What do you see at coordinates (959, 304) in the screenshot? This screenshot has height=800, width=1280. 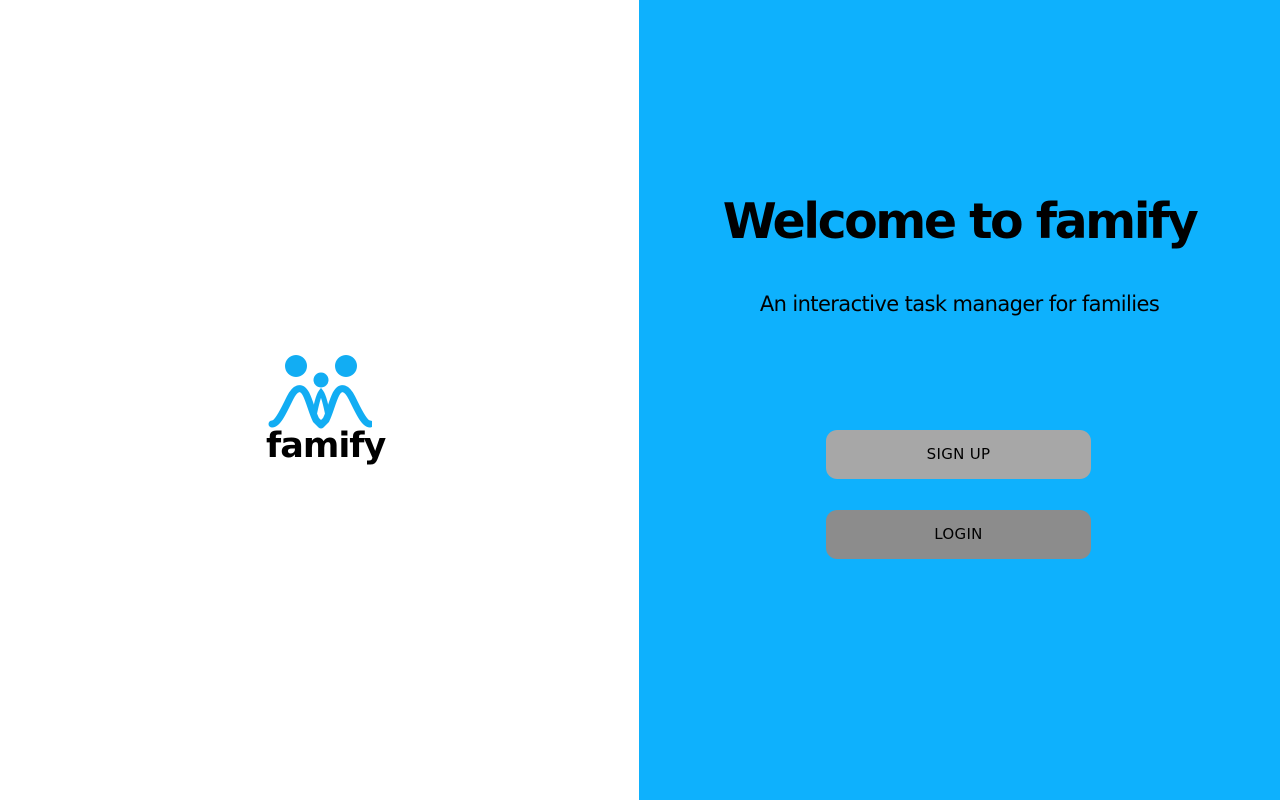 I see `welcome-subtitle: An interactive task manager for families` at bounding box center [959, 304].